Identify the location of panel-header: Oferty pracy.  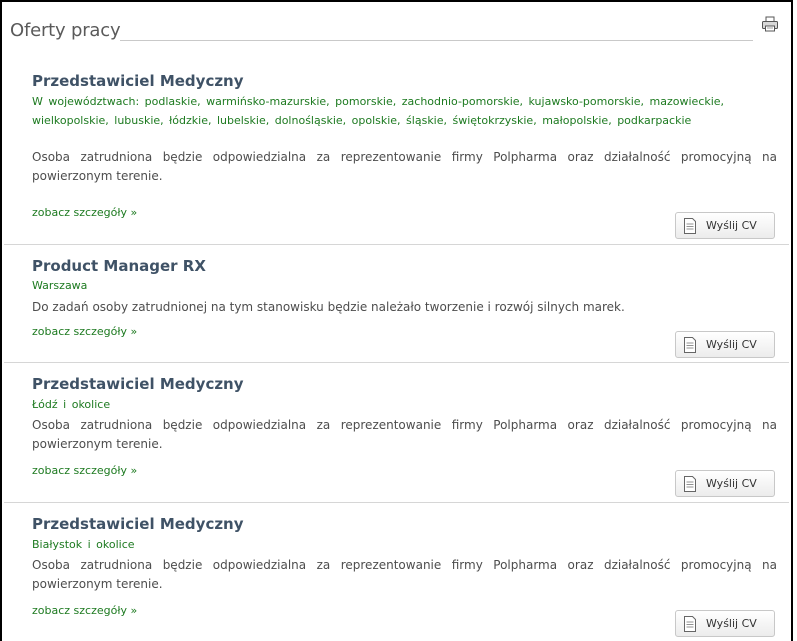
(396, 31).